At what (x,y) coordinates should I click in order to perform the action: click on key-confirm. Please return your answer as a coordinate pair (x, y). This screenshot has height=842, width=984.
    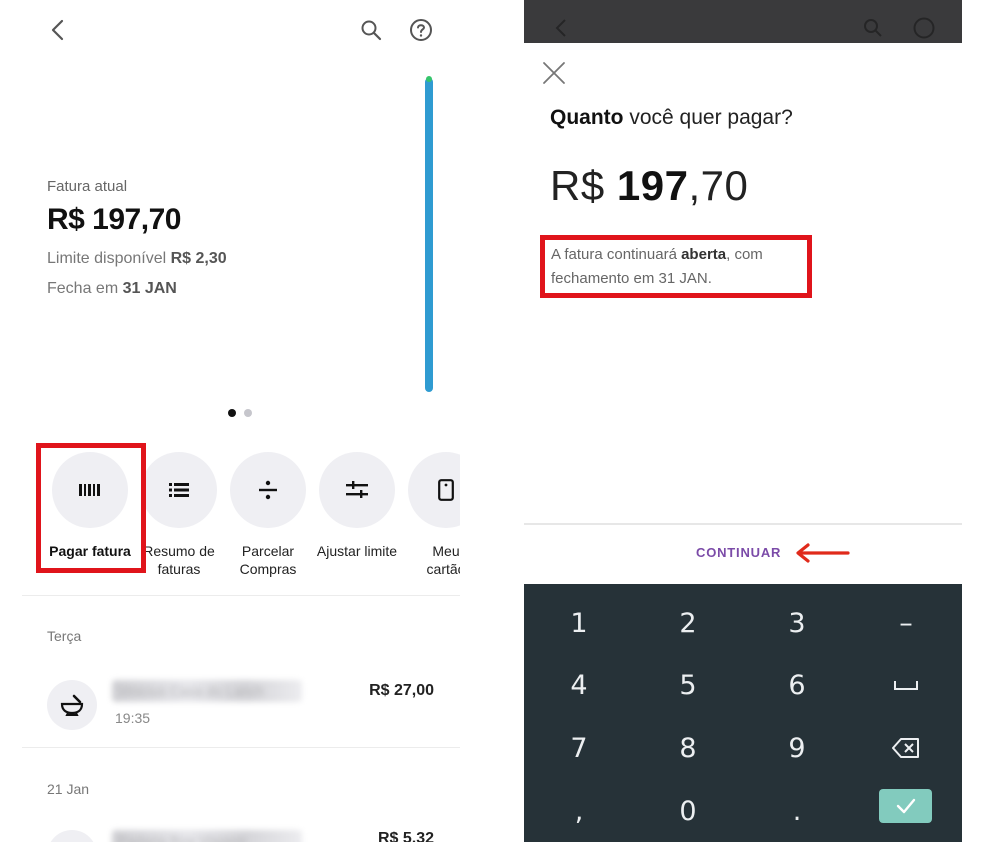
    Looking at the image, I should click on (905, 806).